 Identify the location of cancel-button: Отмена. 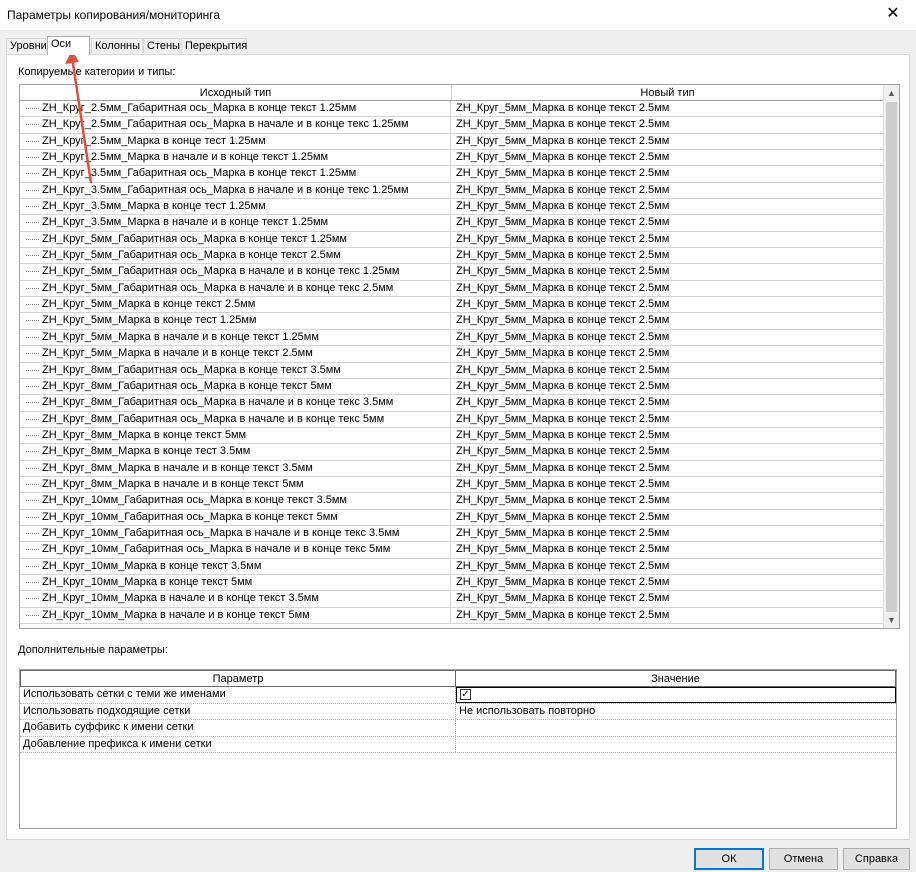
(803, 859).